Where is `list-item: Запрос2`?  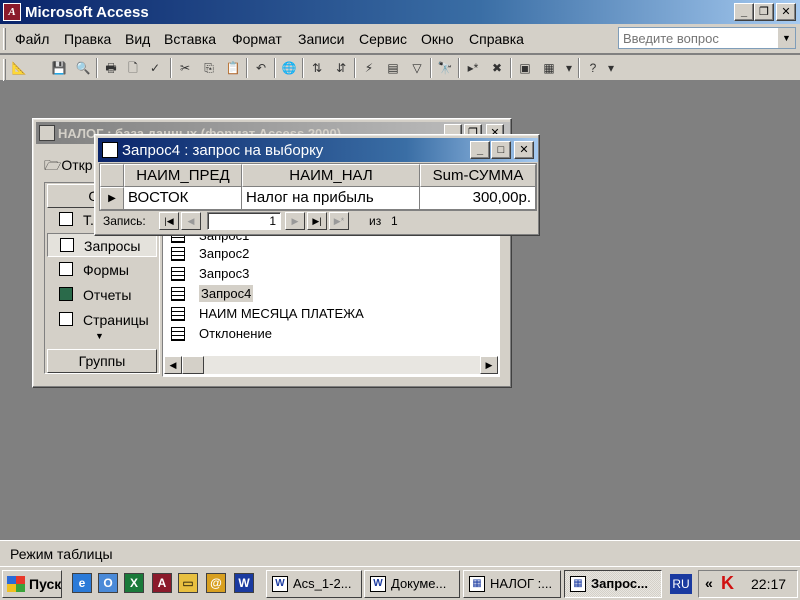
list-item: Запрос2 is located at coordinates (210, 254).